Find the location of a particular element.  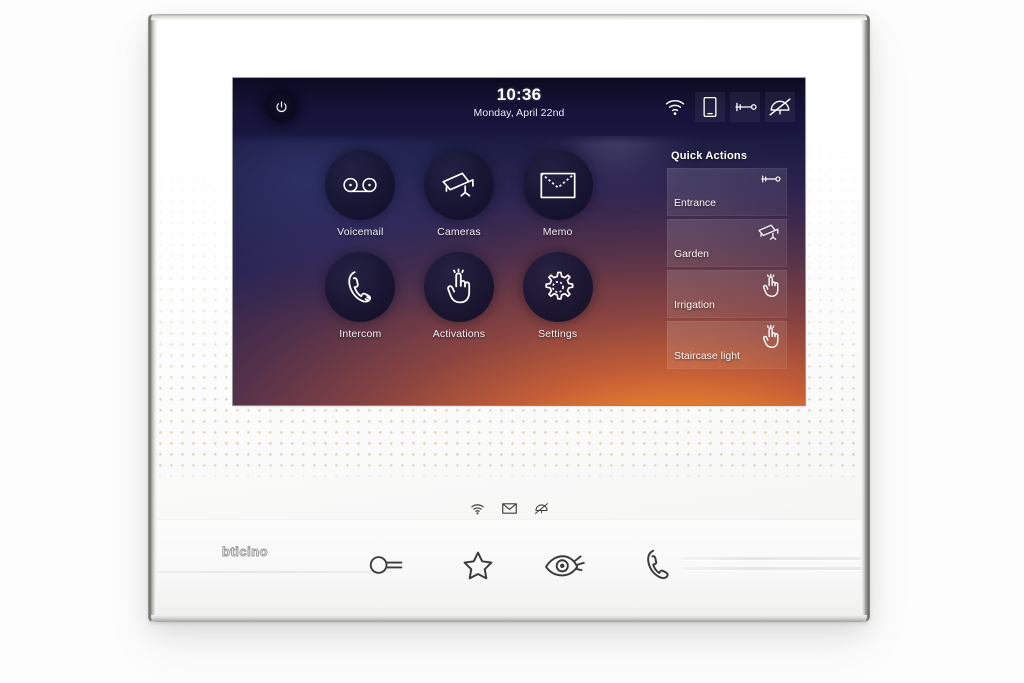

wifi-icon is located at coordinates (675, 107).